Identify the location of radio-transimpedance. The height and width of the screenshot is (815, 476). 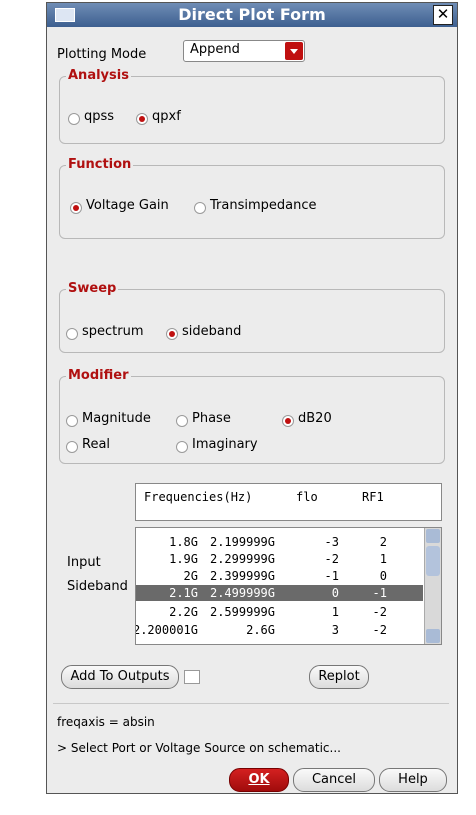
(200, 208).